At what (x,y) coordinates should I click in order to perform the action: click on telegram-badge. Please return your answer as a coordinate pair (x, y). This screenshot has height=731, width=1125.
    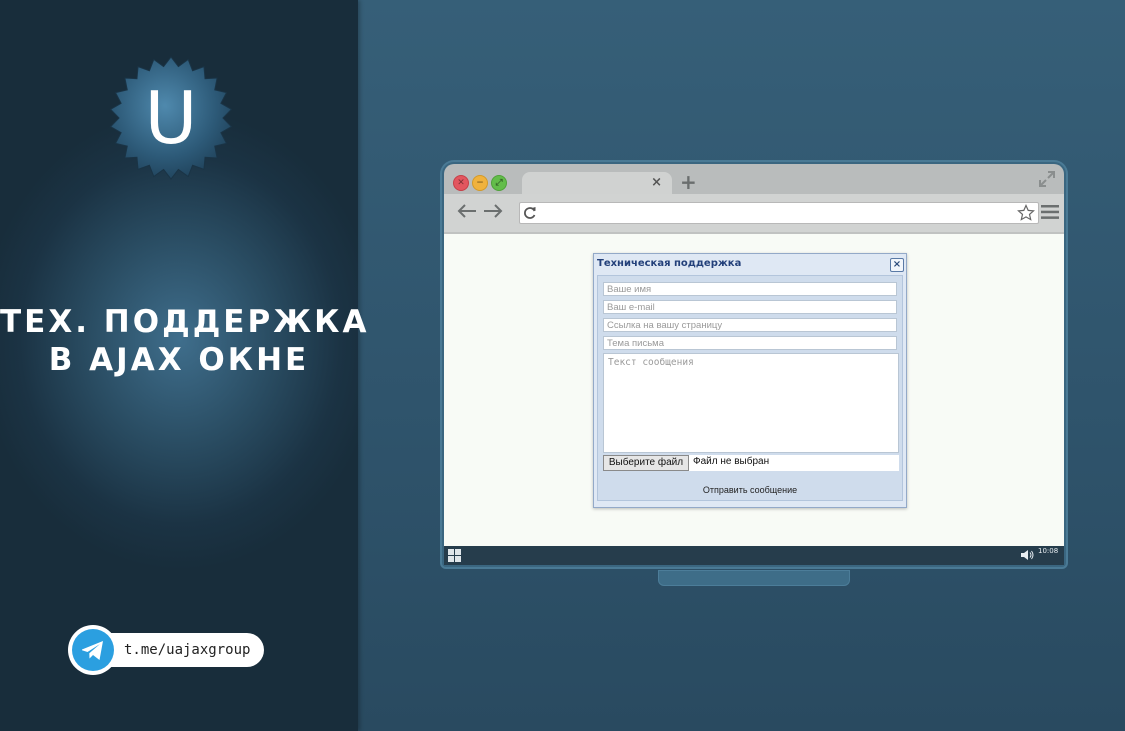
    Looking at the image, I should click on (93, 650).